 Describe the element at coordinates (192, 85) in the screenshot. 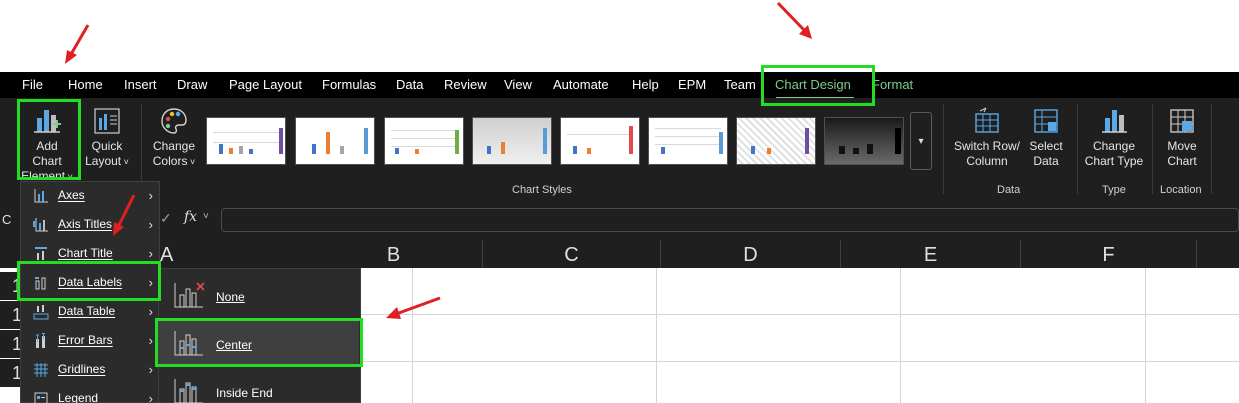

I see `tab-draw: Draw` at that location.